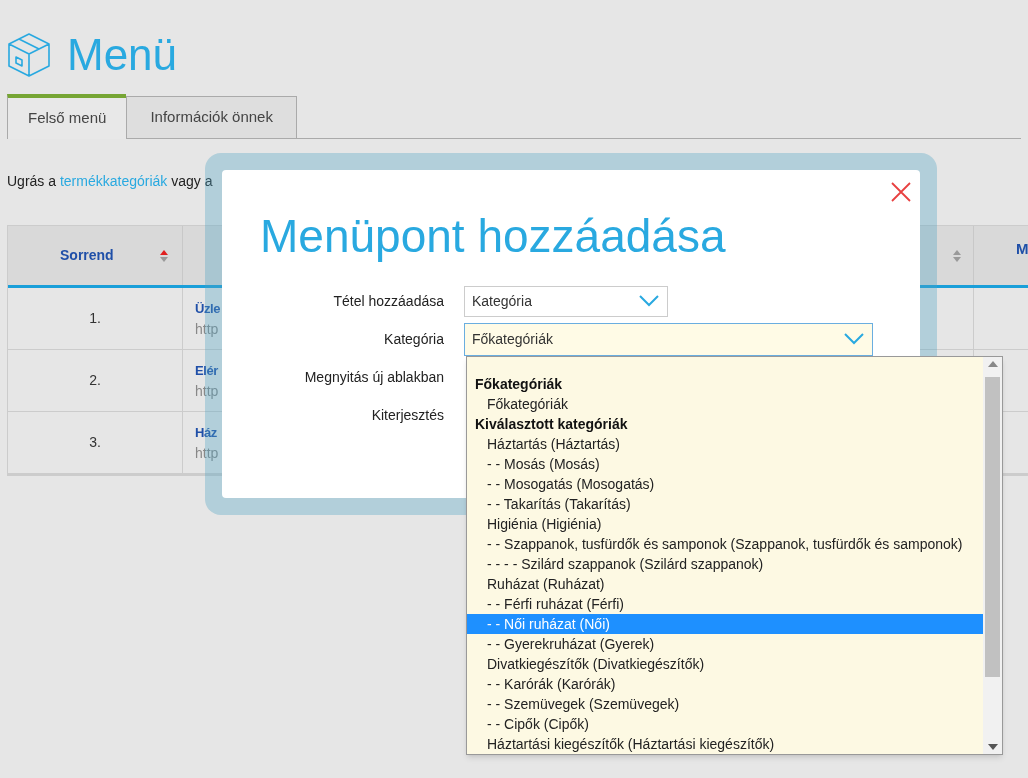 Image resolution: width=1028 pixels, height=778 pixels. Describe the element at coordinates (95, 380) in the screenshot. I see `order-cell: 2.` at that location.